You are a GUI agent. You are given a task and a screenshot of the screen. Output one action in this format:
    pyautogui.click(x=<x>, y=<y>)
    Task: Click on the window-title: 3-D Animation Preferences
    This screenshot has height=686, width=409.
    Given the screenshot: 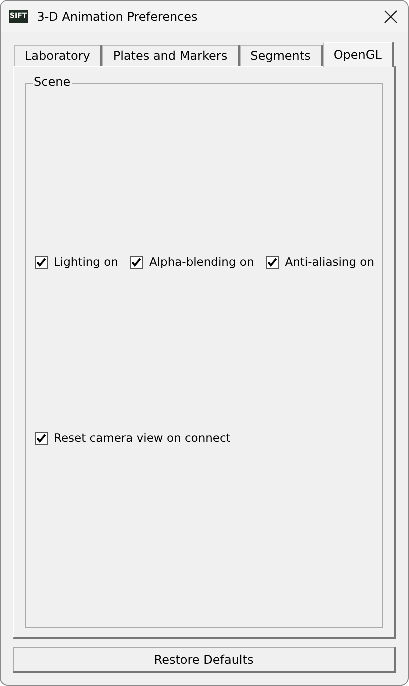 What is the action you would take?
    pyautogui.click(x=118, y=17)
    